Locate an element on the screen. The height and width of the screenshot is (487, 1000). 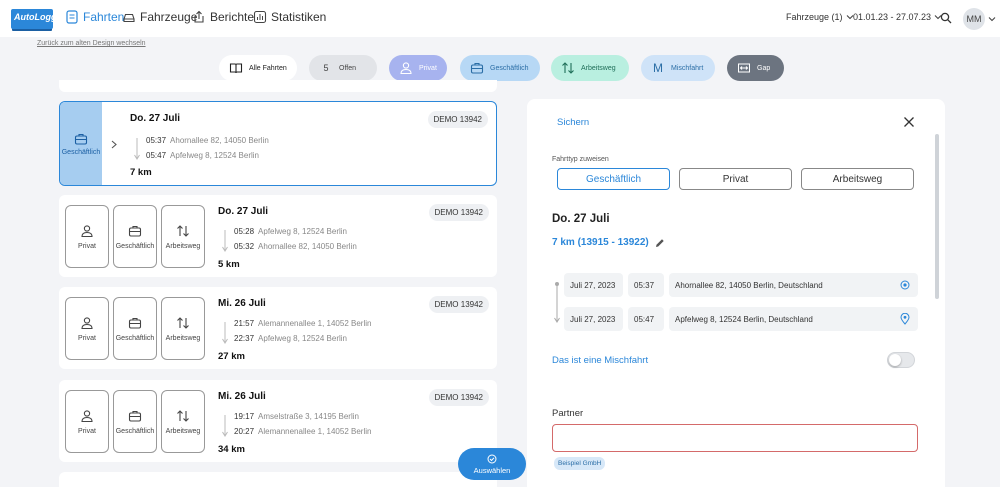
open-count-badge: 5 is located at coordinates (326, 68).